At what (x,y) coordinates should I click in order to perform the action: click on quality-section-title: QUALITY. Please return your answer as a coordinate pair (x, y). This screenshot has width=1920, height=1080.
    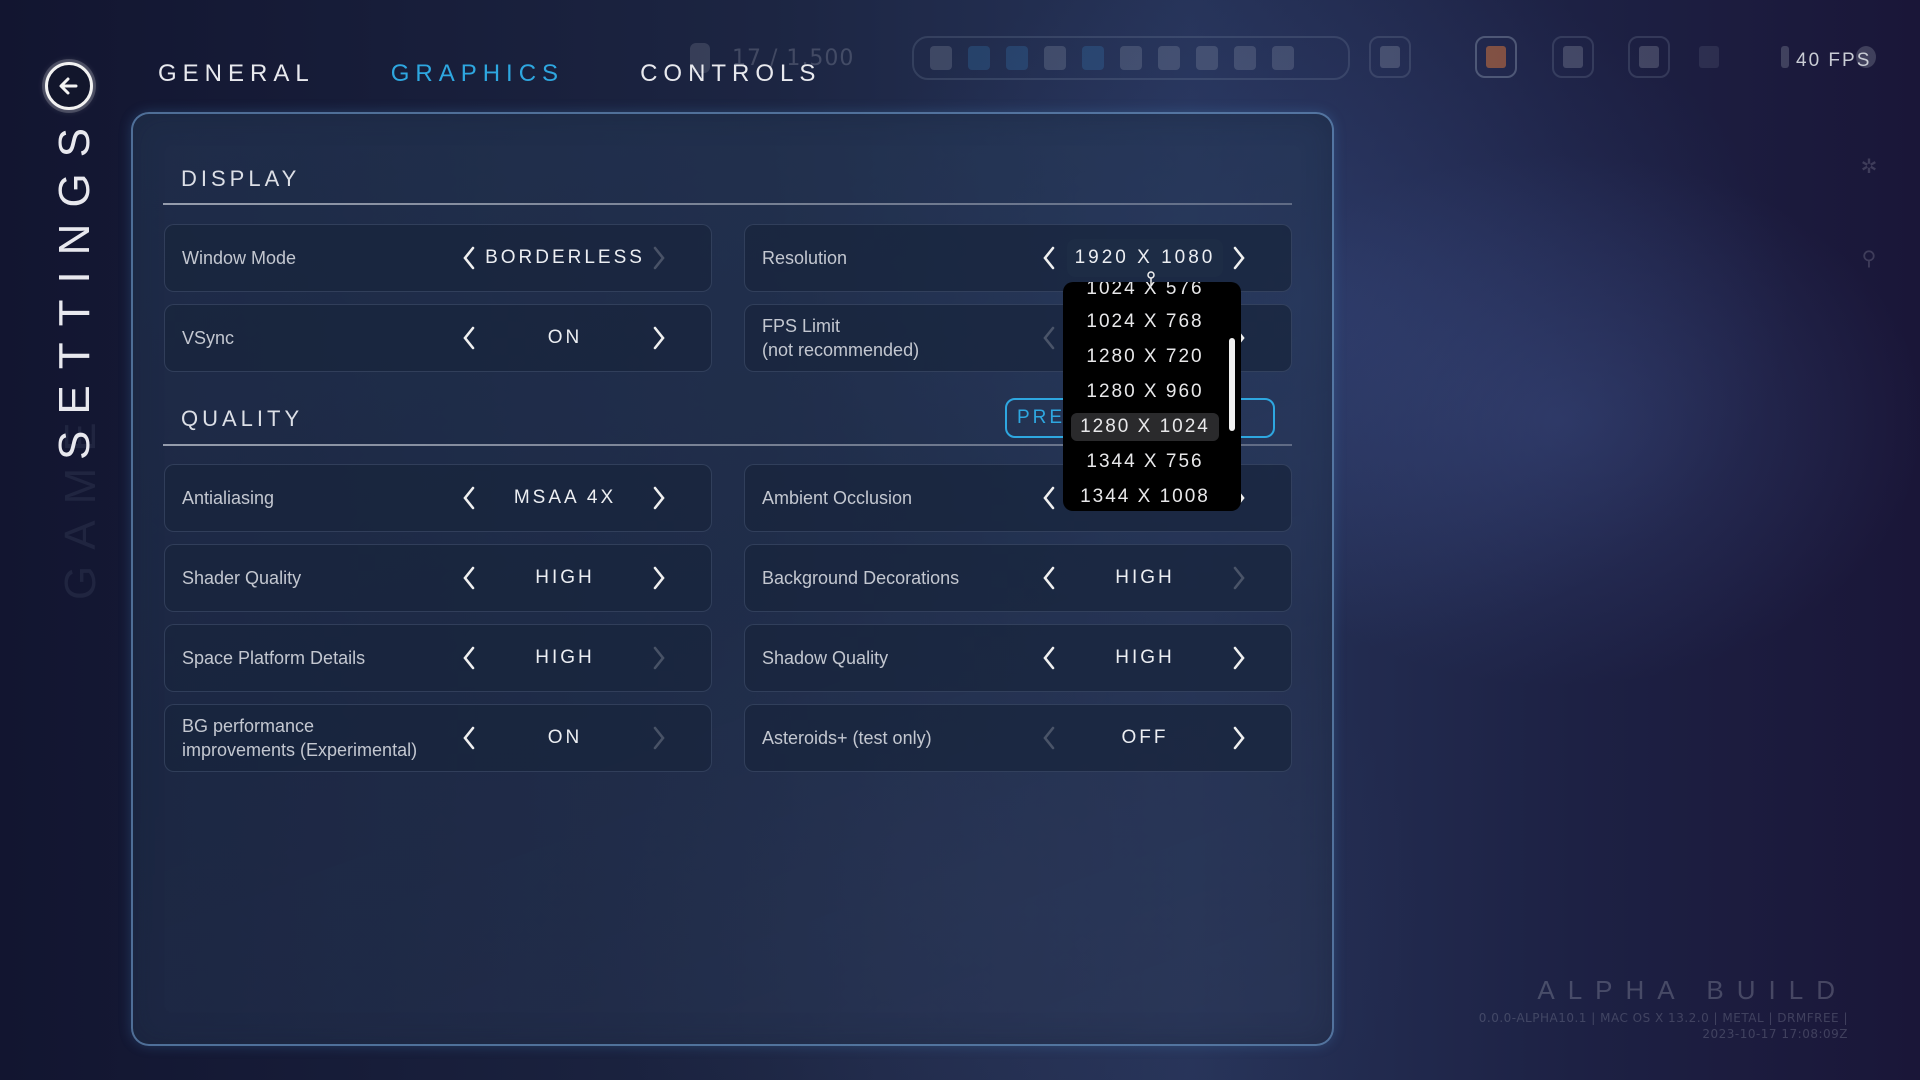
    Looking at the image, I should click on (242, 418).